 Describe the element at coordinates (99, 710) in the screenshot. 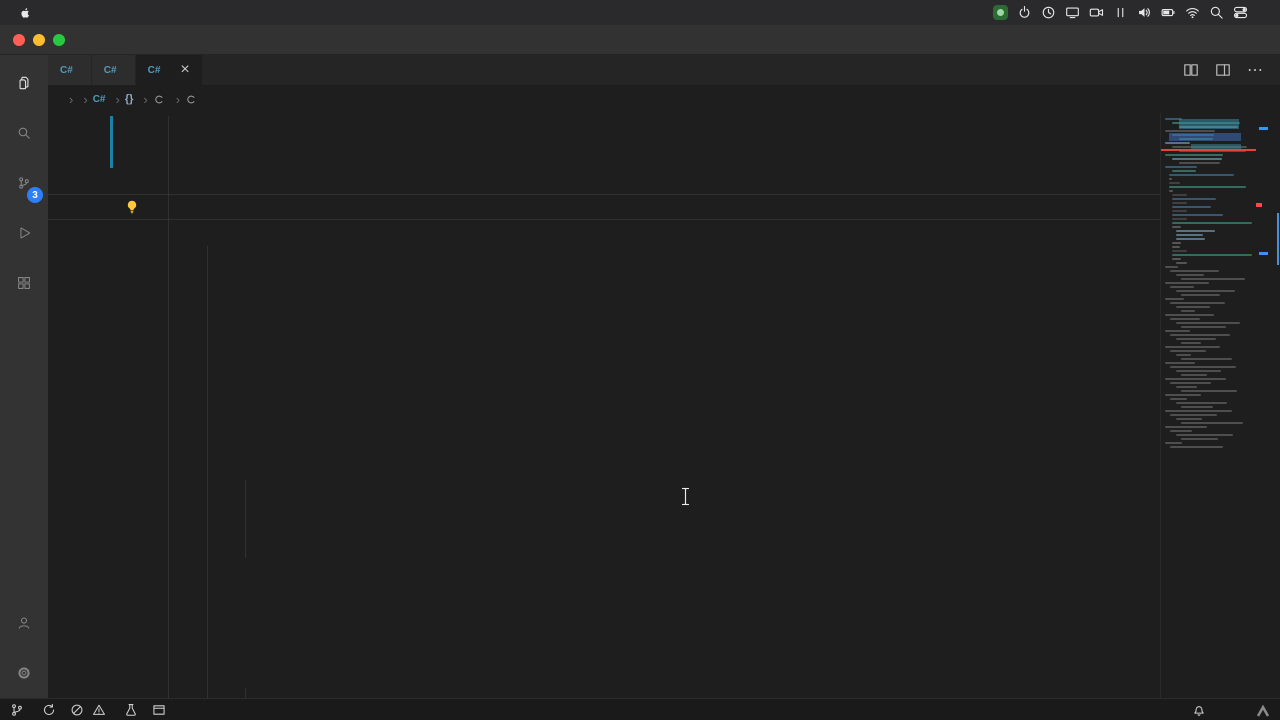

I see `warning-icon` at that location.